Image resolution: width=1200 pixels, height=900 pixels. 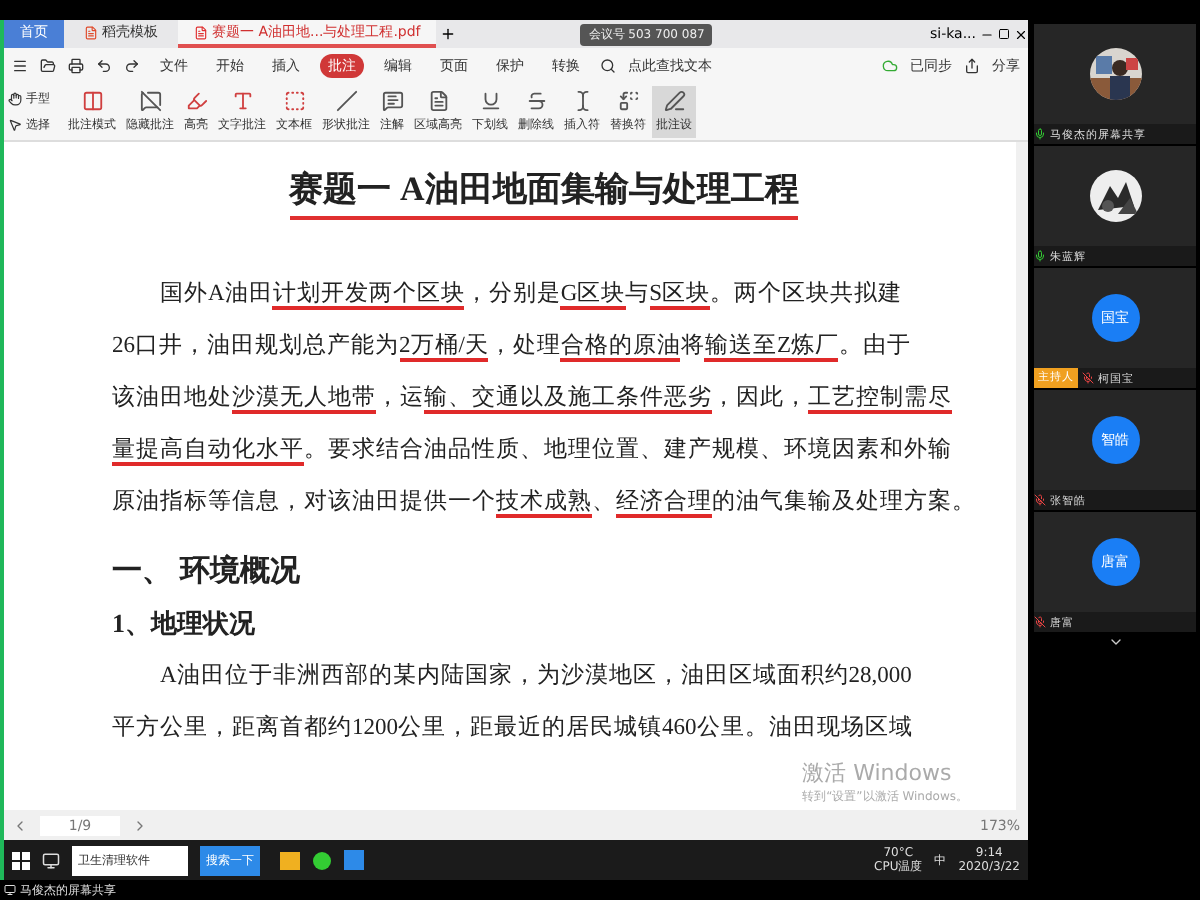 I want to click on text-box-icon, so click(x=294, y=100).